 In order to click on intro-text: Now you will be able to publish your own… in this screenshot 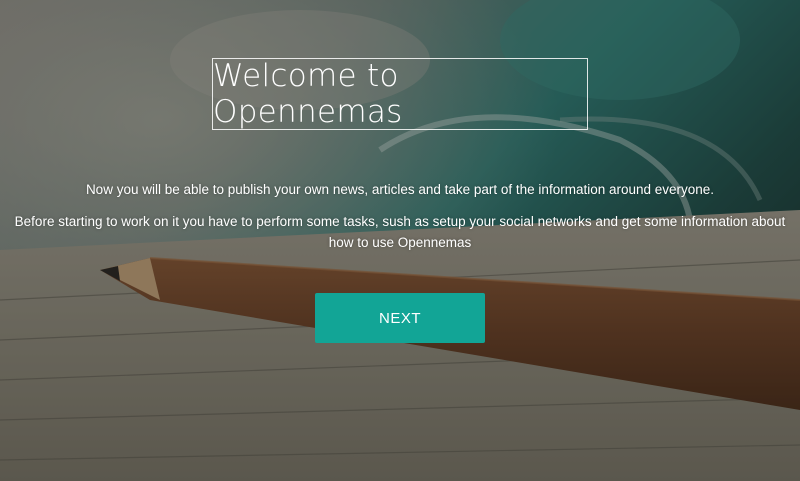, I will do `click(400, 189)`.